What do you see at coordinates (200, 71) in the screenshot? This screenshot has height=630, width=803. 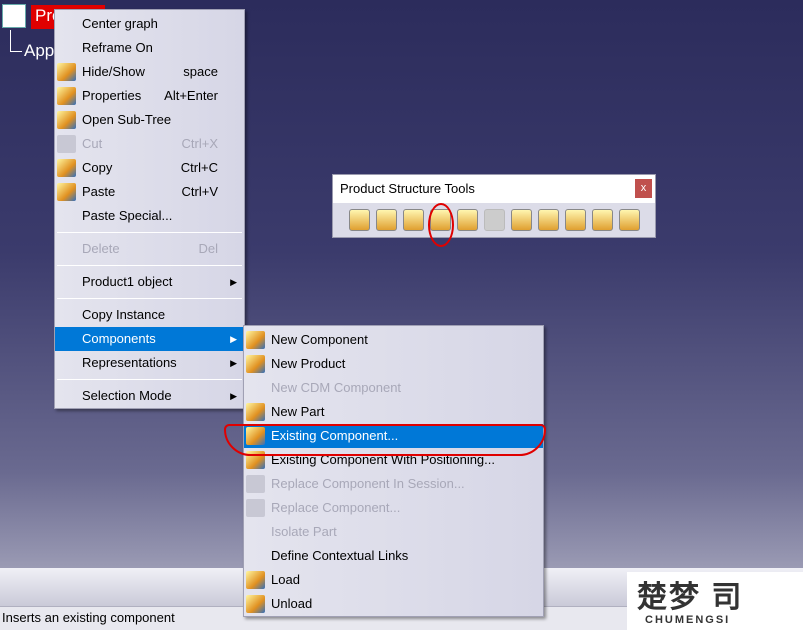 I see `shortcut-label: space` at bounding box center [200, 71].